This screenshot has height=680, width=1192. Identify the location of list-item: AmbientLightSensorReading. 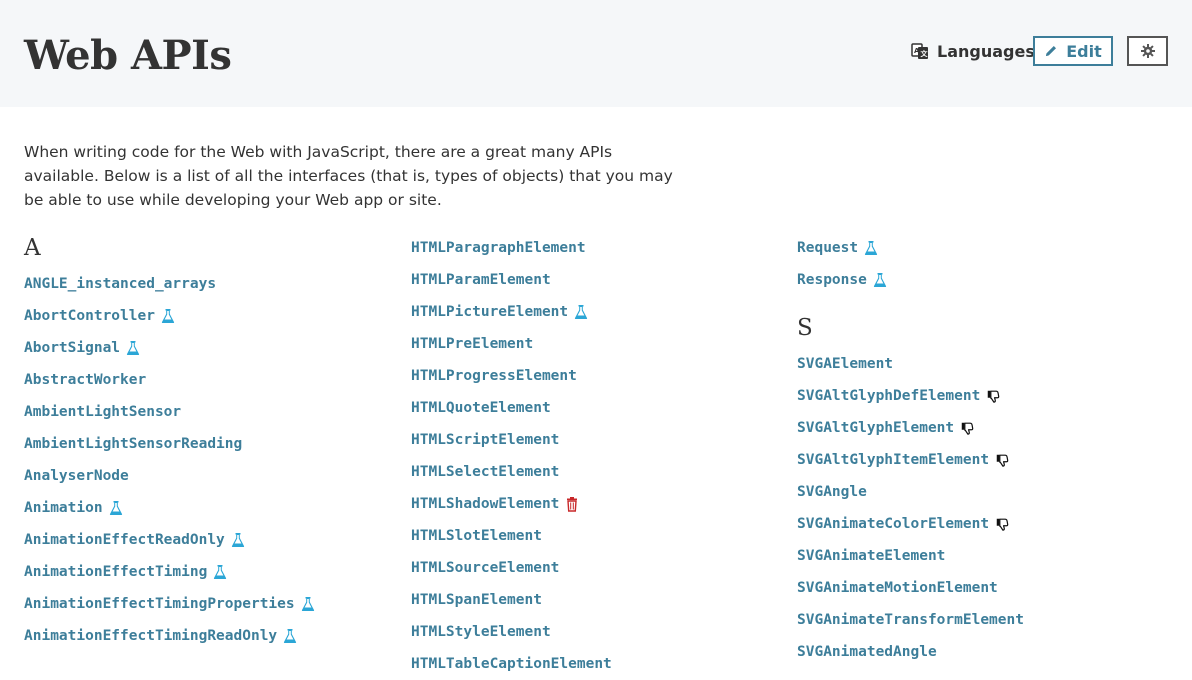
(169, 444).